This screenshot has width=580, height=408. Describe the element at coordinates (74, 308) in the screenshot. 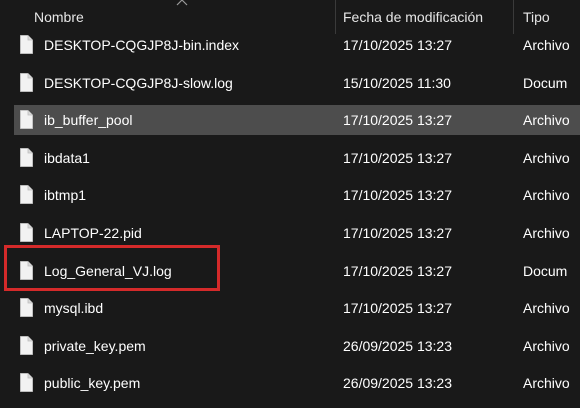

I see `file-name: mysql.ibd` at that location.